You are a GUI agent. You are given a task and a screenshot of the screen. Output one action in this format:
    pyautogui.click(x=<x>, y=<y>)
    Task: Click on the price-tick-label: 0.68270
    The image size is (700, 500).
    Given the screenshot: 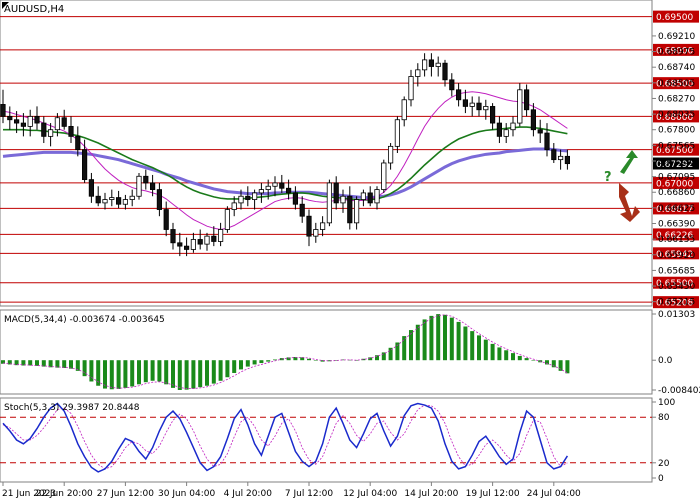 What is the action you would take?
    pyautogui.click(x=676, y=99)
    